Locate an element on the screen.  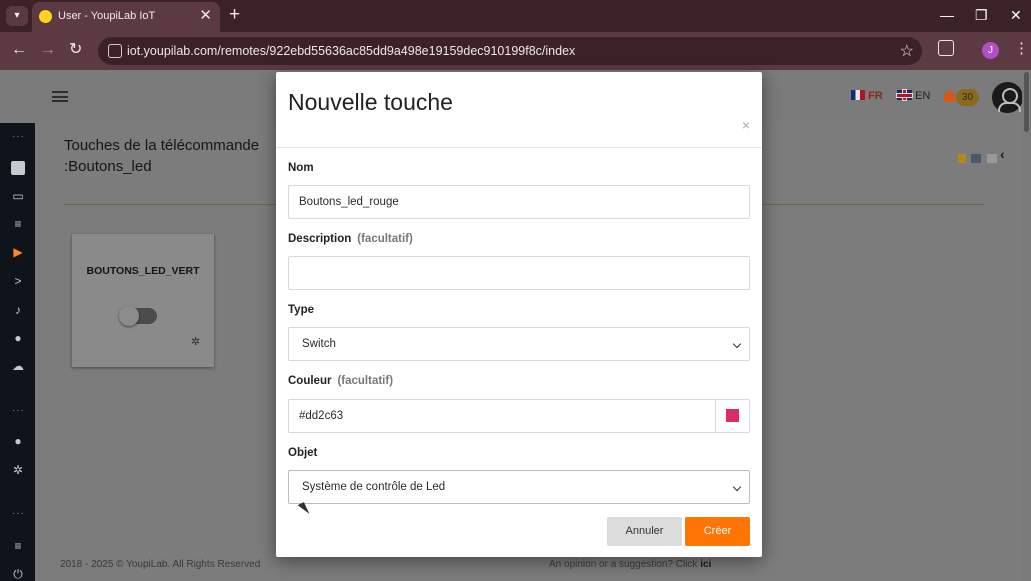
description-label-text: Description is located at coordinates (320, 239).